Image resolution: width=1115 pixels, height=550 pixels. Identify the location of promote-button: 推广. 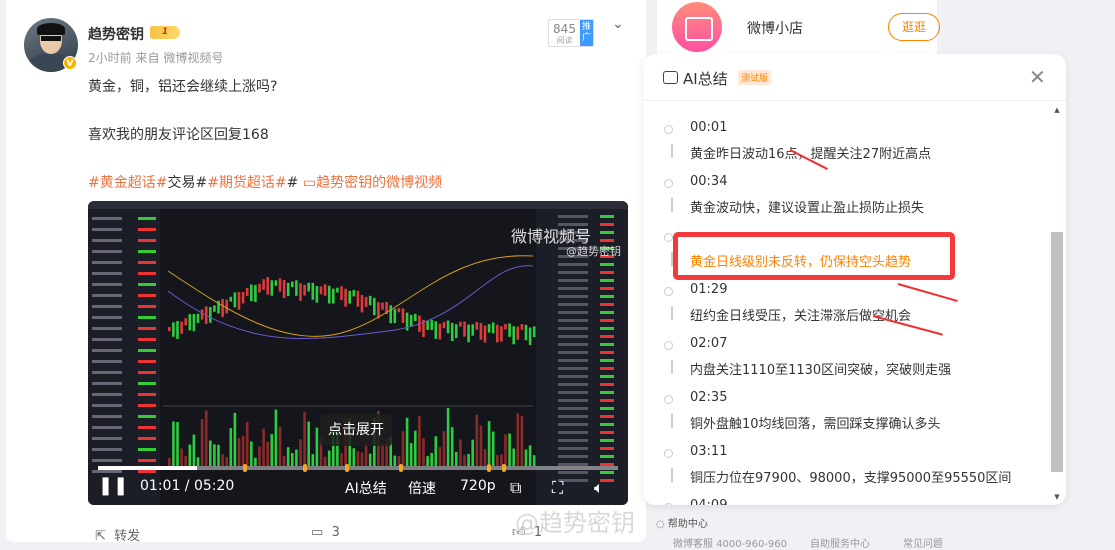
(586, 33).